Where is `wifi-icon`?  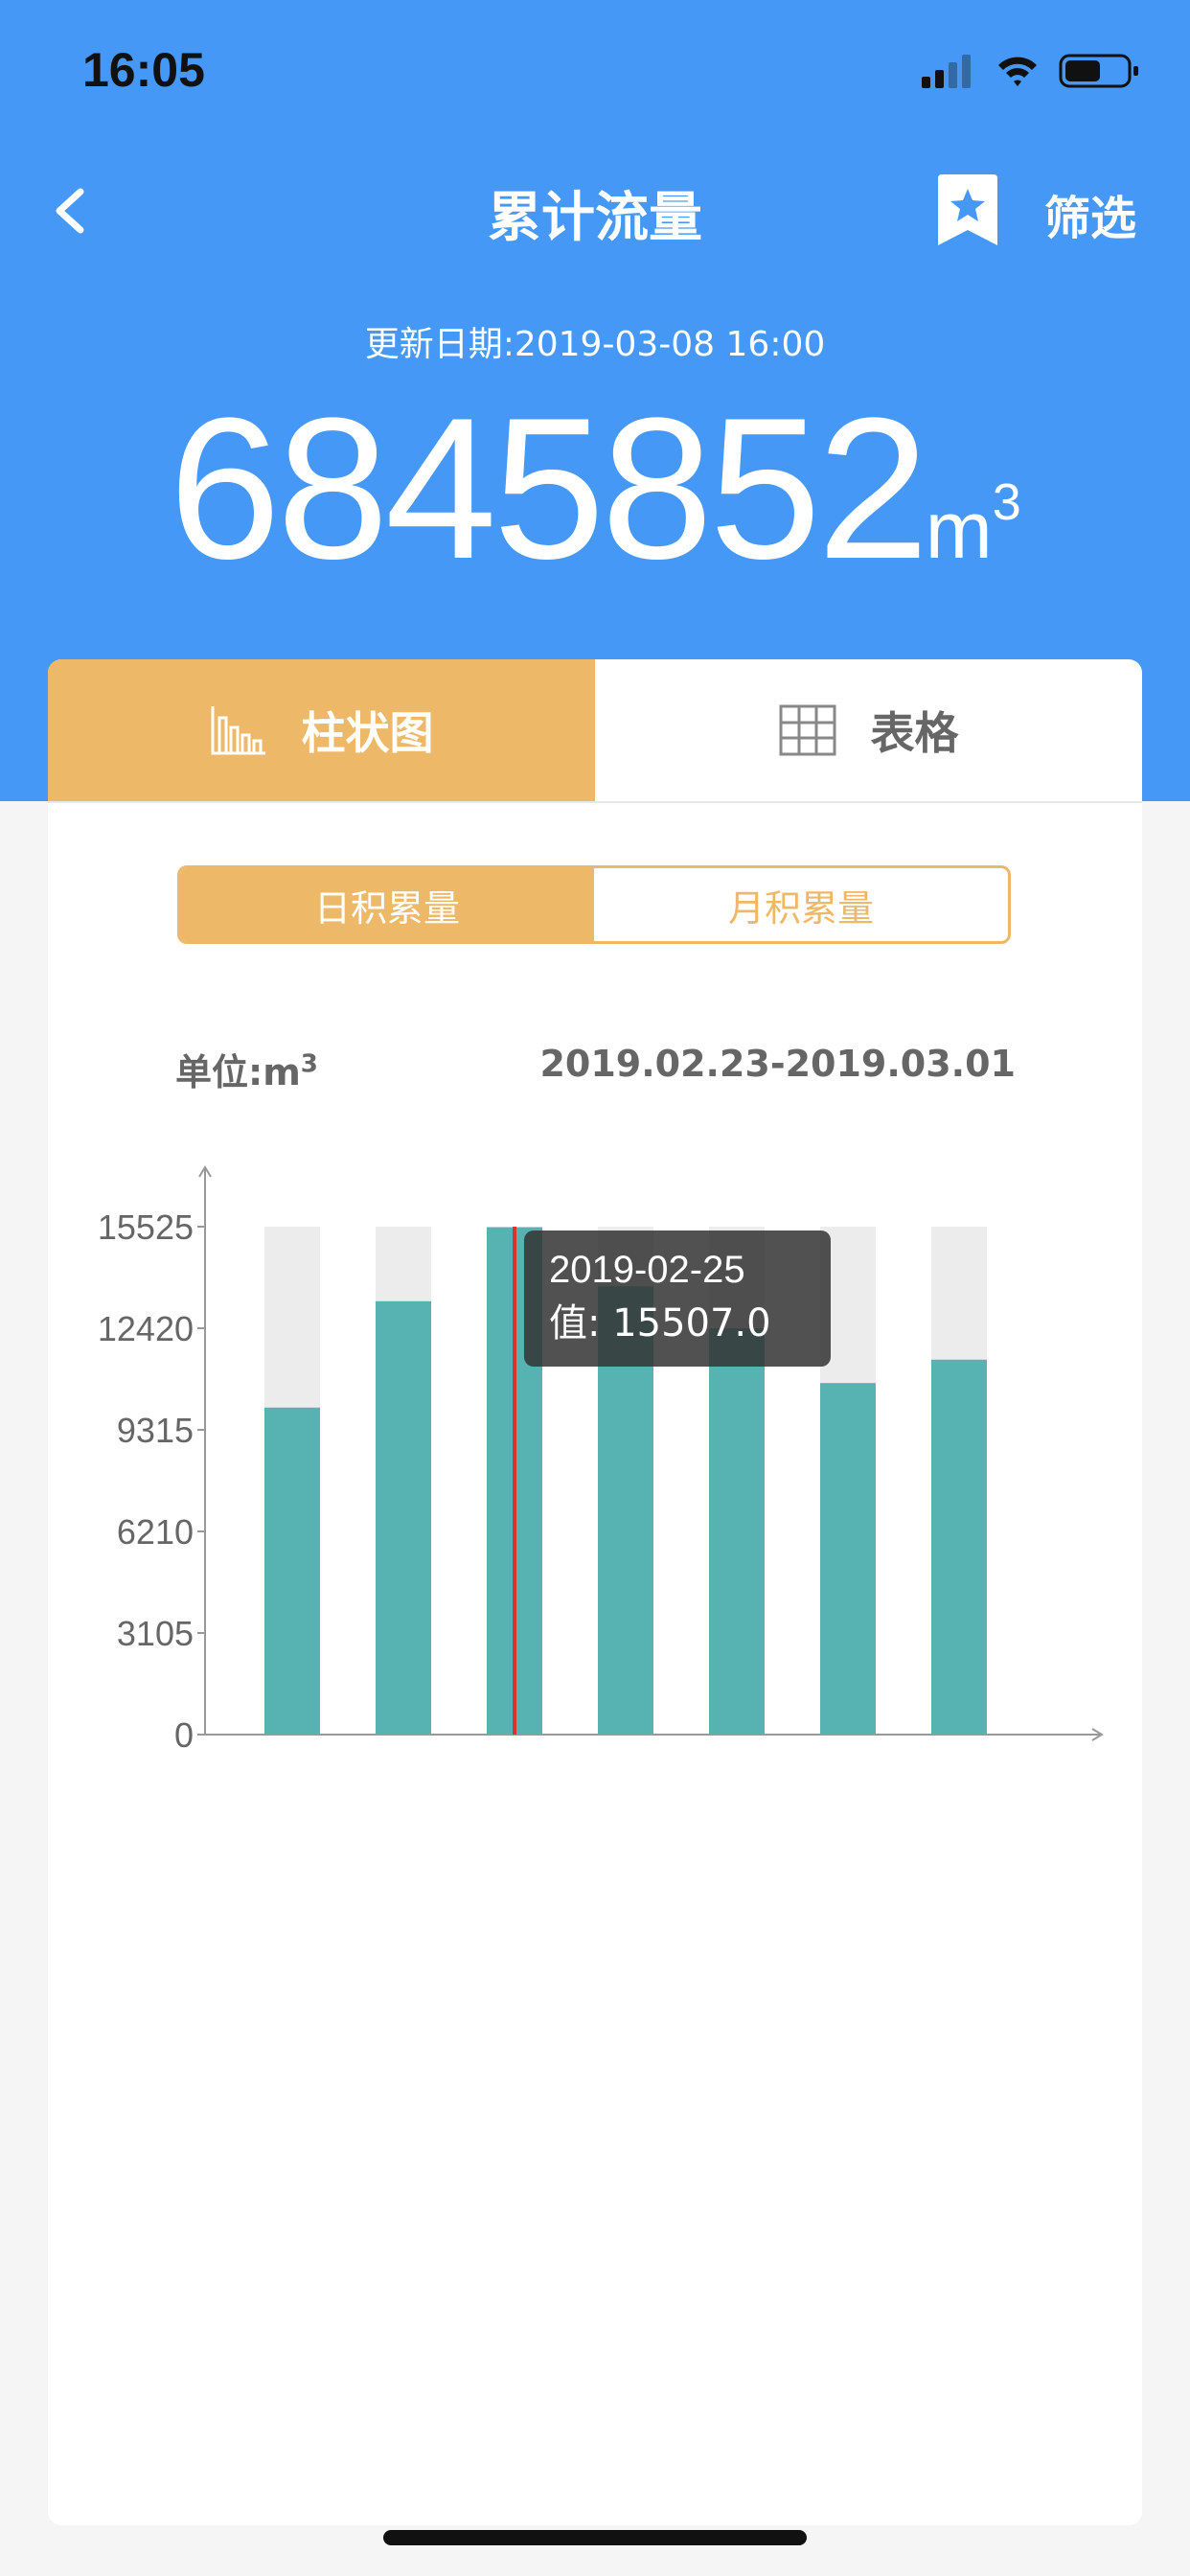 wifi-icon is located at coordinates (1017, 71).